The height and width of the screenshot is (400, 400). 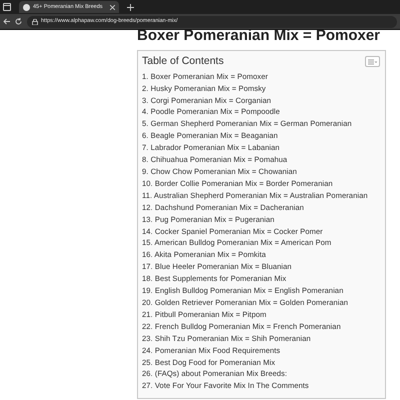 I want to click on new-tab-icon, so click(x=130, y=7).